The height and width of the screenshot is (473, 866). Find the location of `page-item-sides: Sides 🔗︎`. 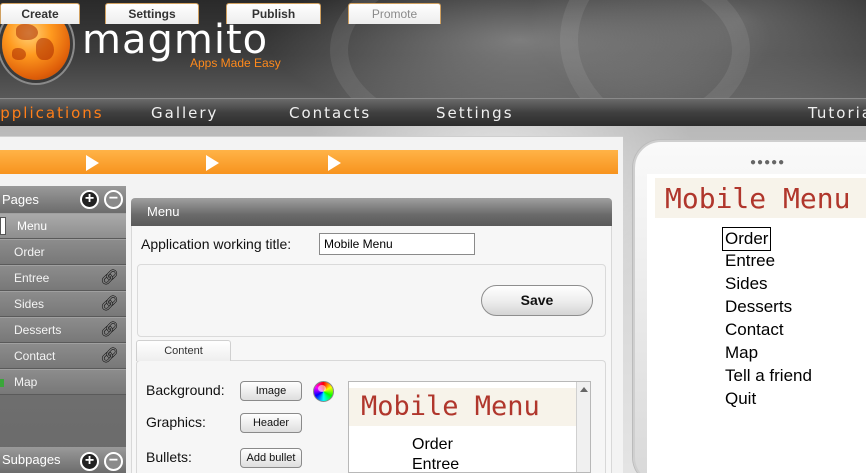

page-item-sides: Sides 🔗︎ is located at coordinates (63, 304).